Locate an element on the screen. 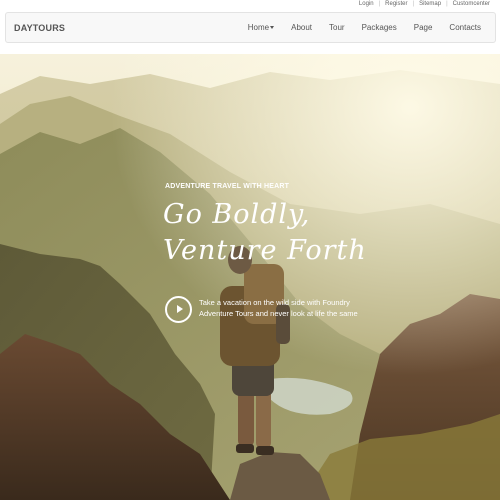 The width and height of the screenshot is (500, 500). hero-headline-line: Go Boldly, is located at coordinates (237, 214).